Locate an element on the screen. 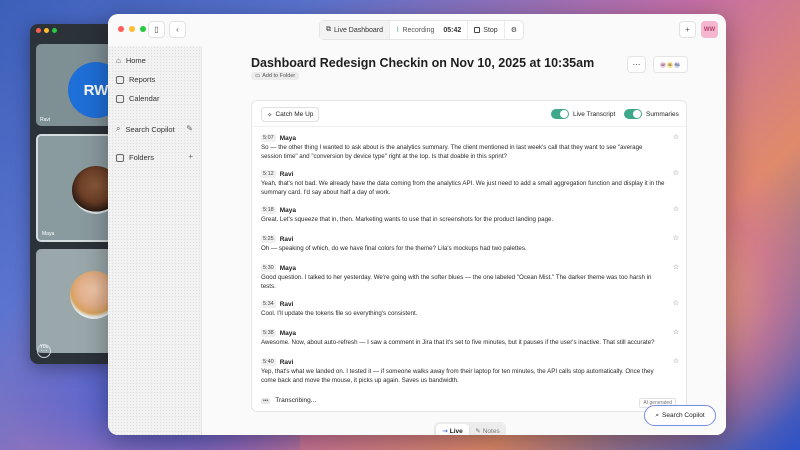 The width and height of the screenshot is (800, 450). pencil-icon: ✎ is located at coordinates (478, 431).